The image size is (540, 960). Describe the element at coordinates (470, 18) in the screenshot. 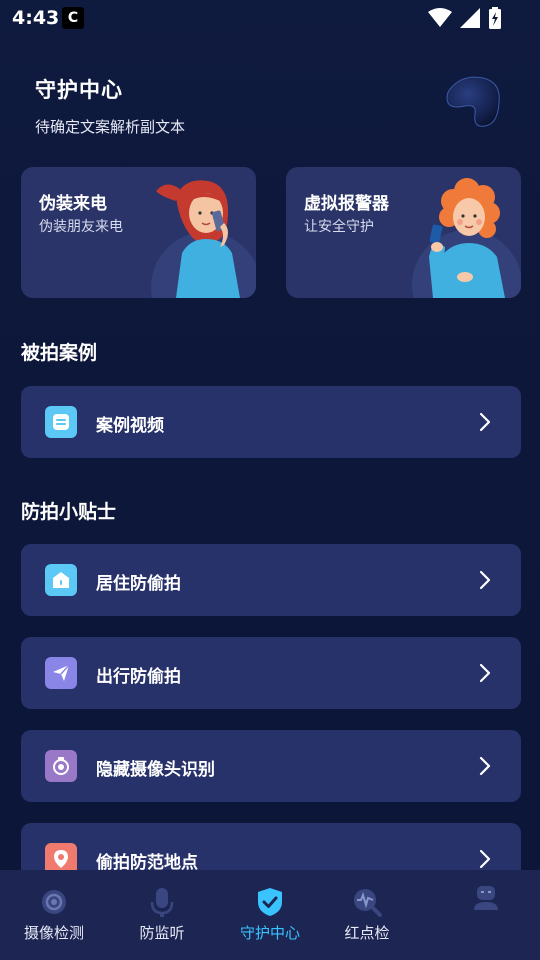

I see `signal-icon` at that location.